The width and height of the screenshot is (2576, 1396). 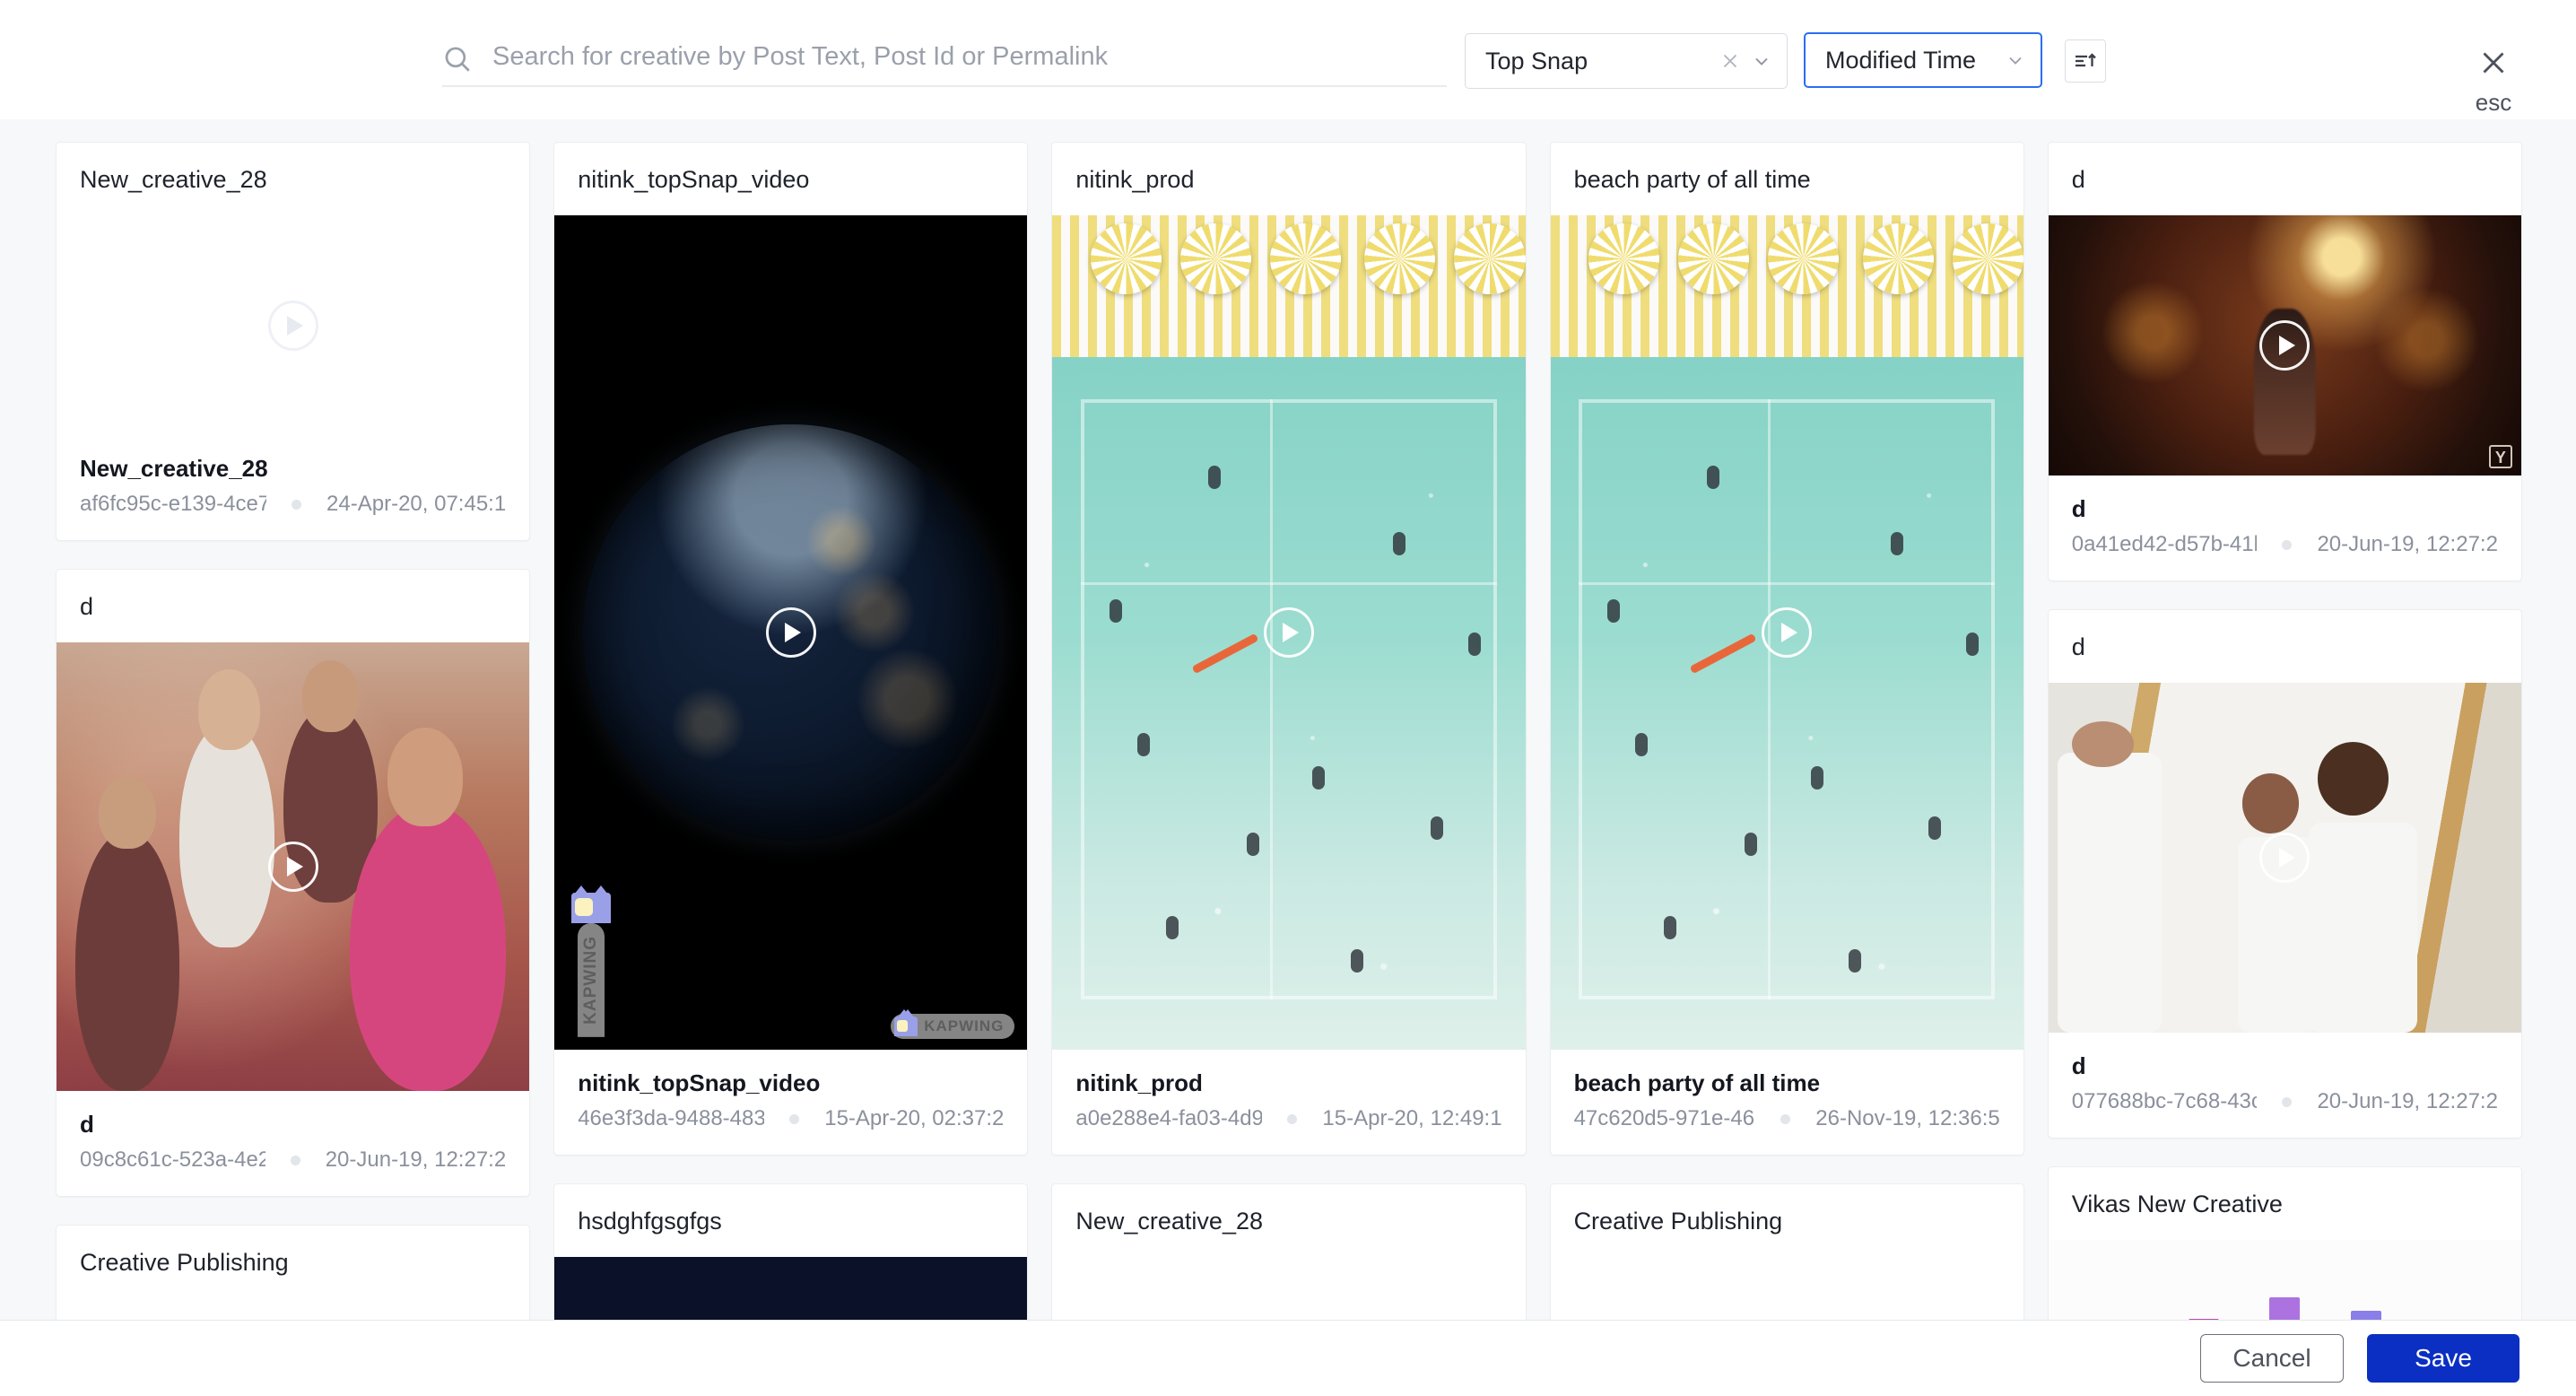 I want to click on clear-creative-type-icon, so click(x=1730, y=61).